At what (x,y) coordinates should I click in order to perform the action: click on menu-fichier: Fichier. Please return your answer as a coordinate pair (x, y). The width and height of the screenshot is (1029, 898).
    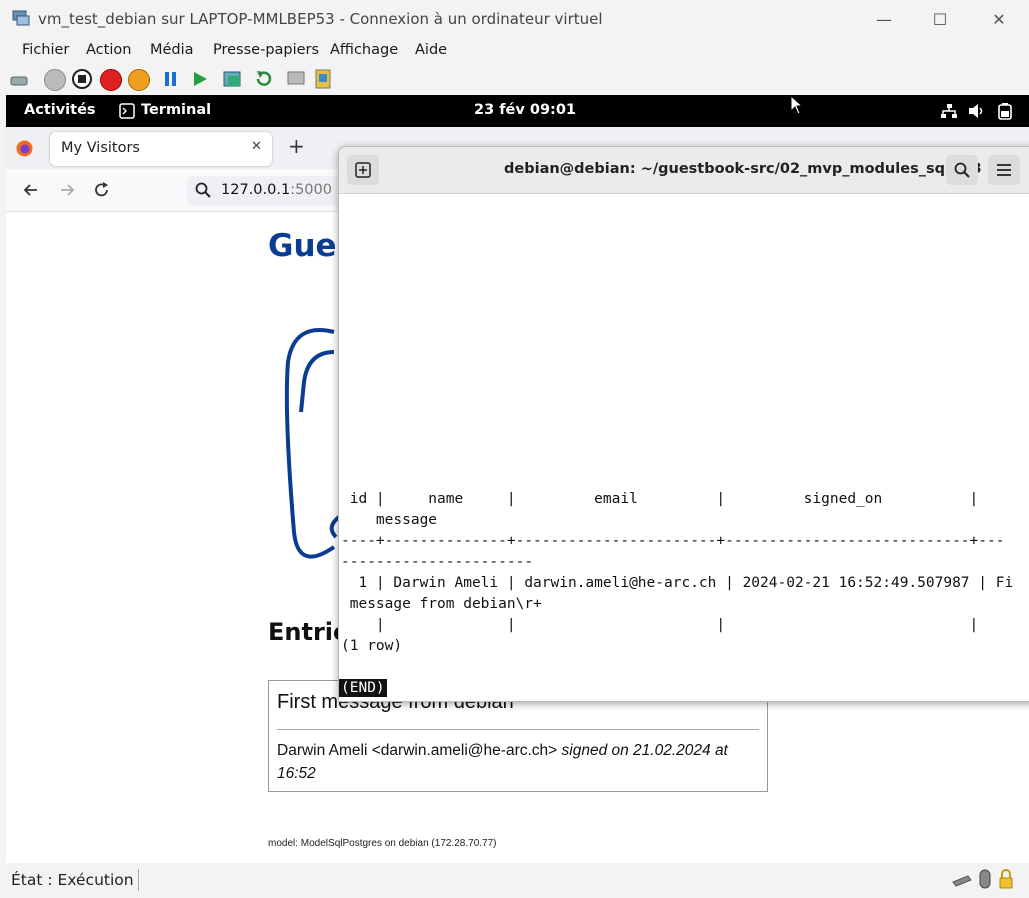
    Looking at the image, I should click on (45, 50).